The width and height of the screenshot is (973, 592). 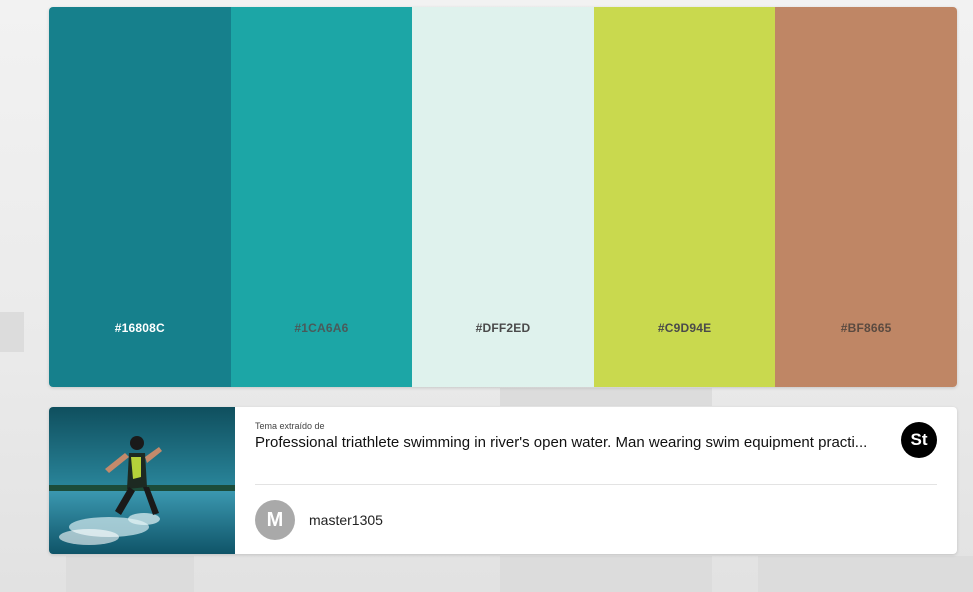 I want to click on swatch-hex-label: #1CA6A6, so click(x=321, y=328).